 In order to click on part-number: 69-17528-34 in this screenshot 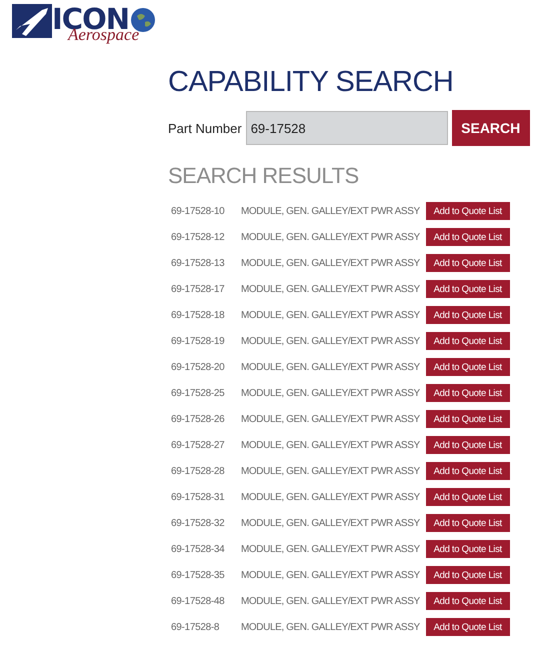, I will do `click(198, 549)`.